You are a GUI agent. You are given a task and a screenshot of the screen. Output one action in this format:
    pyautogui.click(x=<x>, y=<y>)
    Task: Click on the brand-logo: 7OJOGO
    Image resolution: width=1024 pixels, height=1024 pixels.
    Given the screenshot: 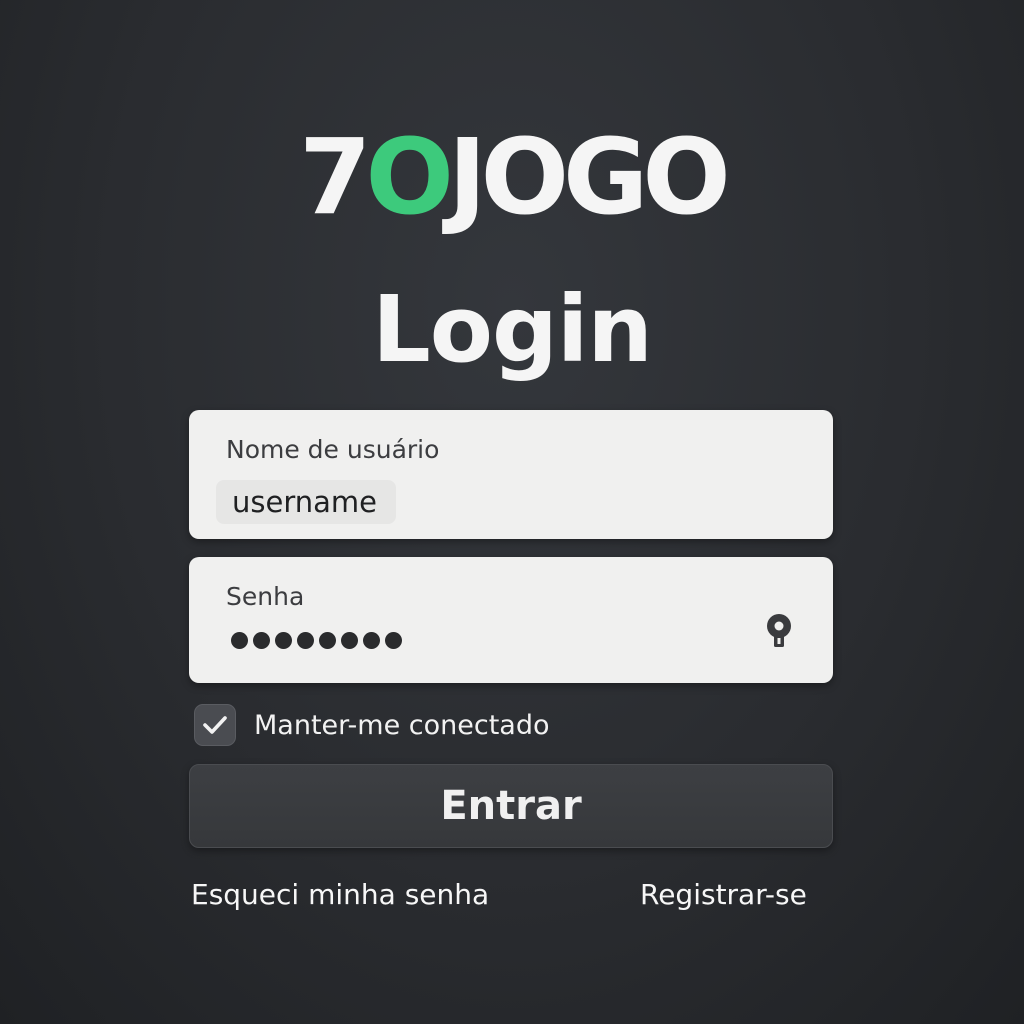 What is the action you would take?
    pyautogui.click(x=512, y=177)
    